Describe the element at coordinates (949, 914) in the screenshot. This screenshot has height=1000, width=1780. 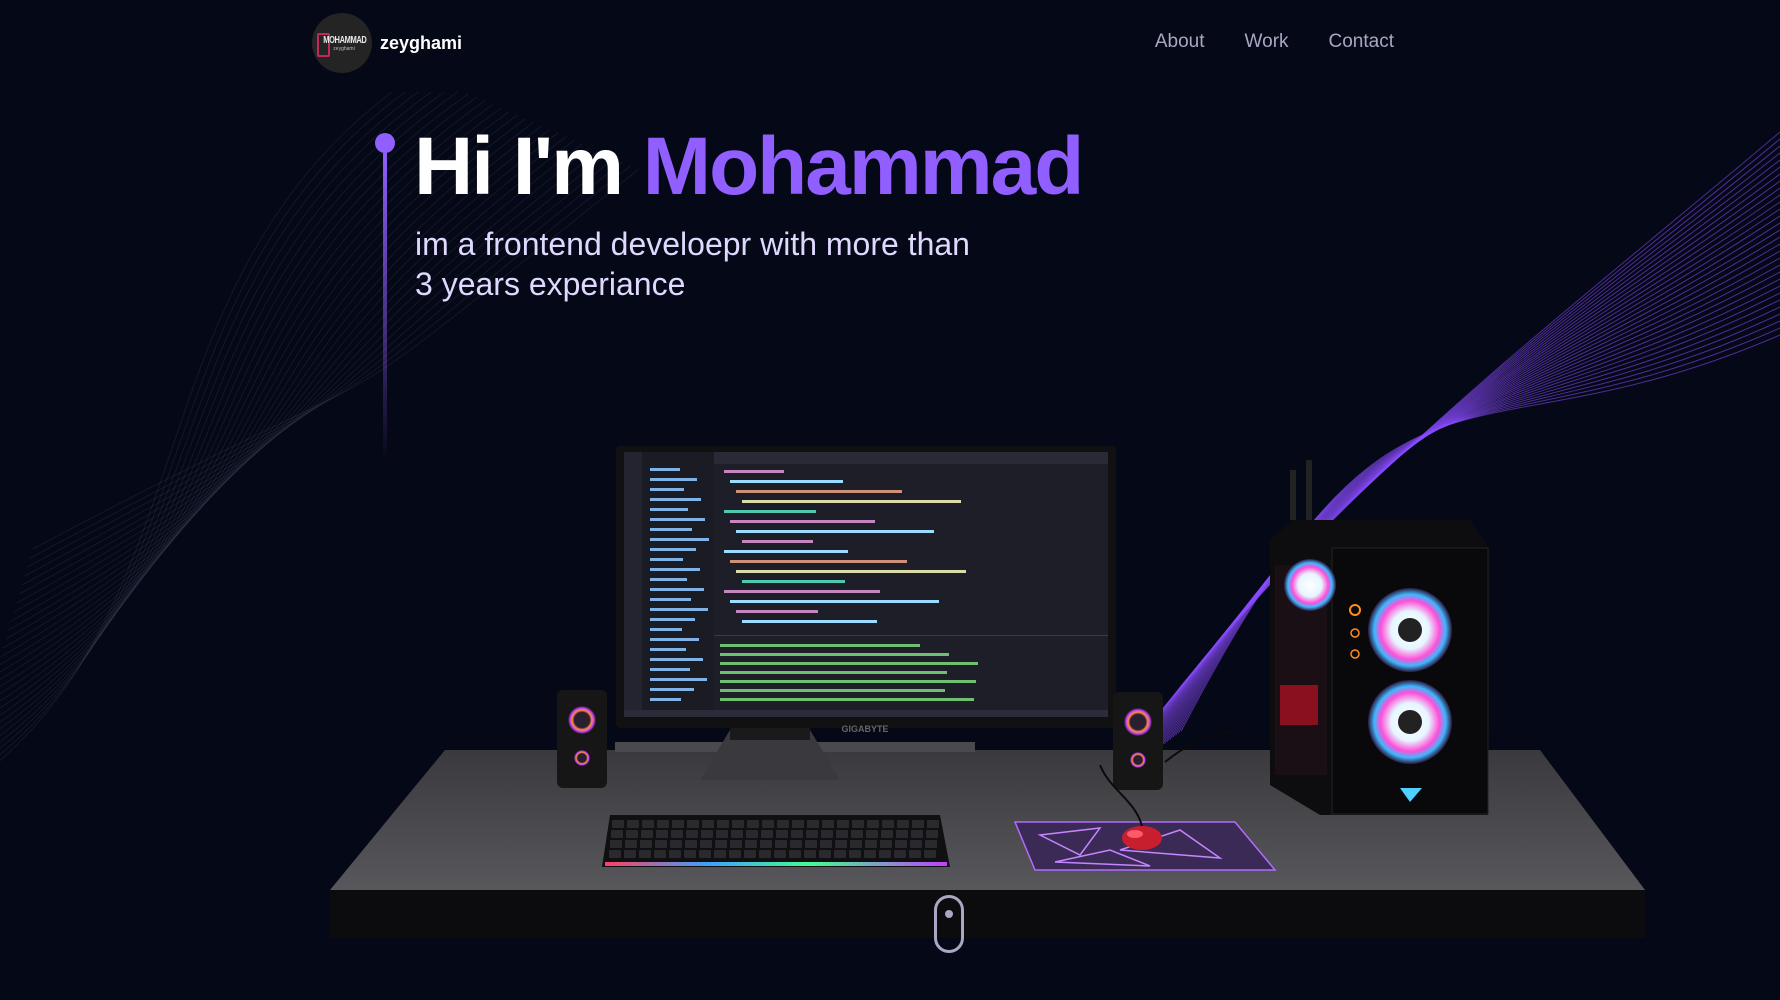
I see `scroll-indicator-dot` at that location.